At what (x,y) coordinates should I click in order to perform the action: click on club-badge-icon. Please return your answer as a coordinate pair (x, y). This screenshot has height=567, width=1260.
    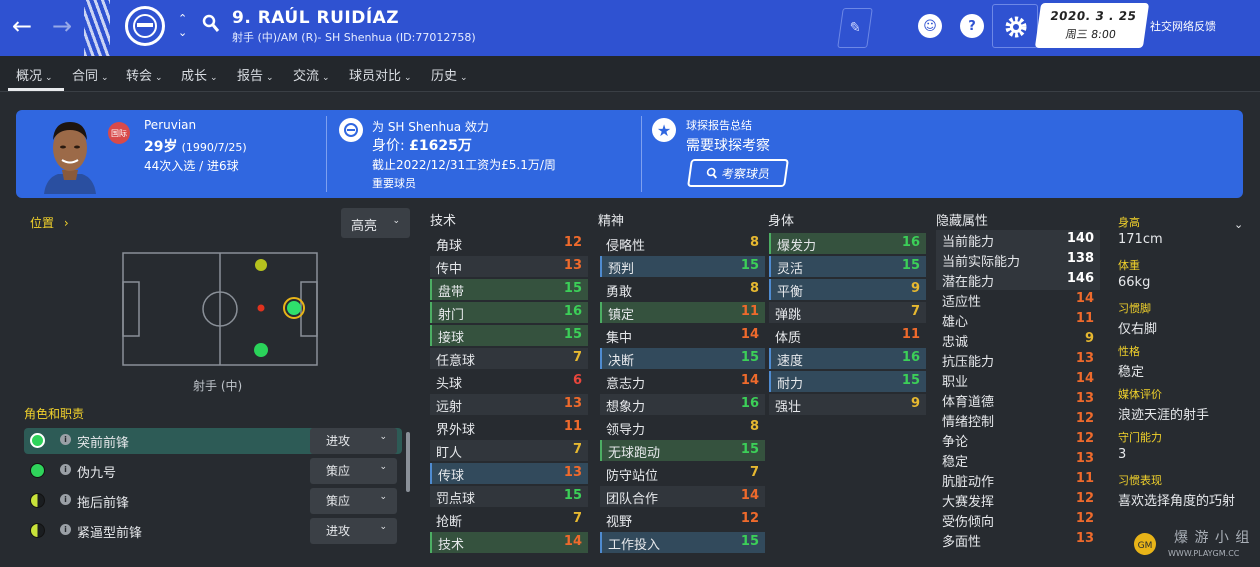
    Looking at the image, I should click on (145, 26).